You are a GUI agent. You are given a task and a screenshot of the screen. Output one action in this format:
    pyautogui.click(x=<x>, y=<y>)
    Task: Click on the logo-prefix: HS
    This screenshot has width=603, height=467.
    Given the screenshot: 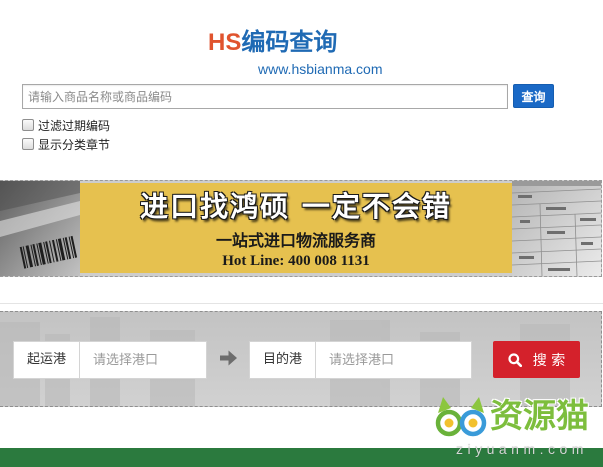 What is the action you would take?
    pyautogui.click(x=225, y=42)
    